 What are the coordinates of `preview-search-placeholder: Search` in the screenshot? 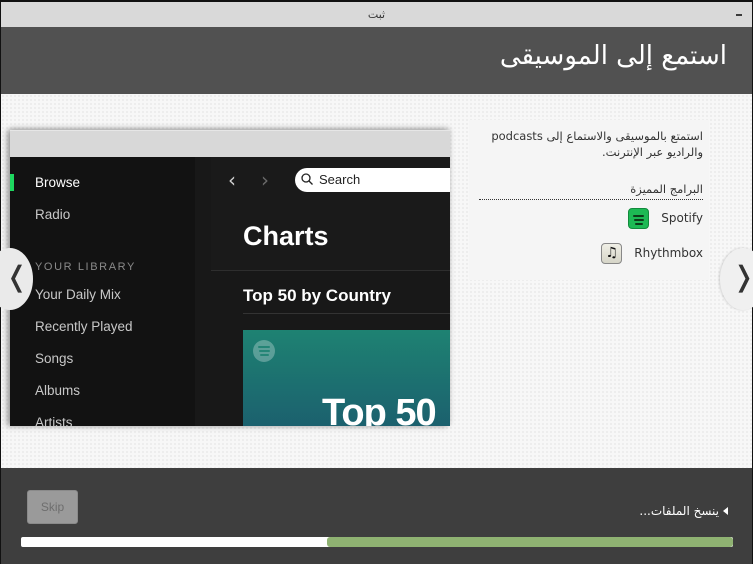 It's located at (340, 179).